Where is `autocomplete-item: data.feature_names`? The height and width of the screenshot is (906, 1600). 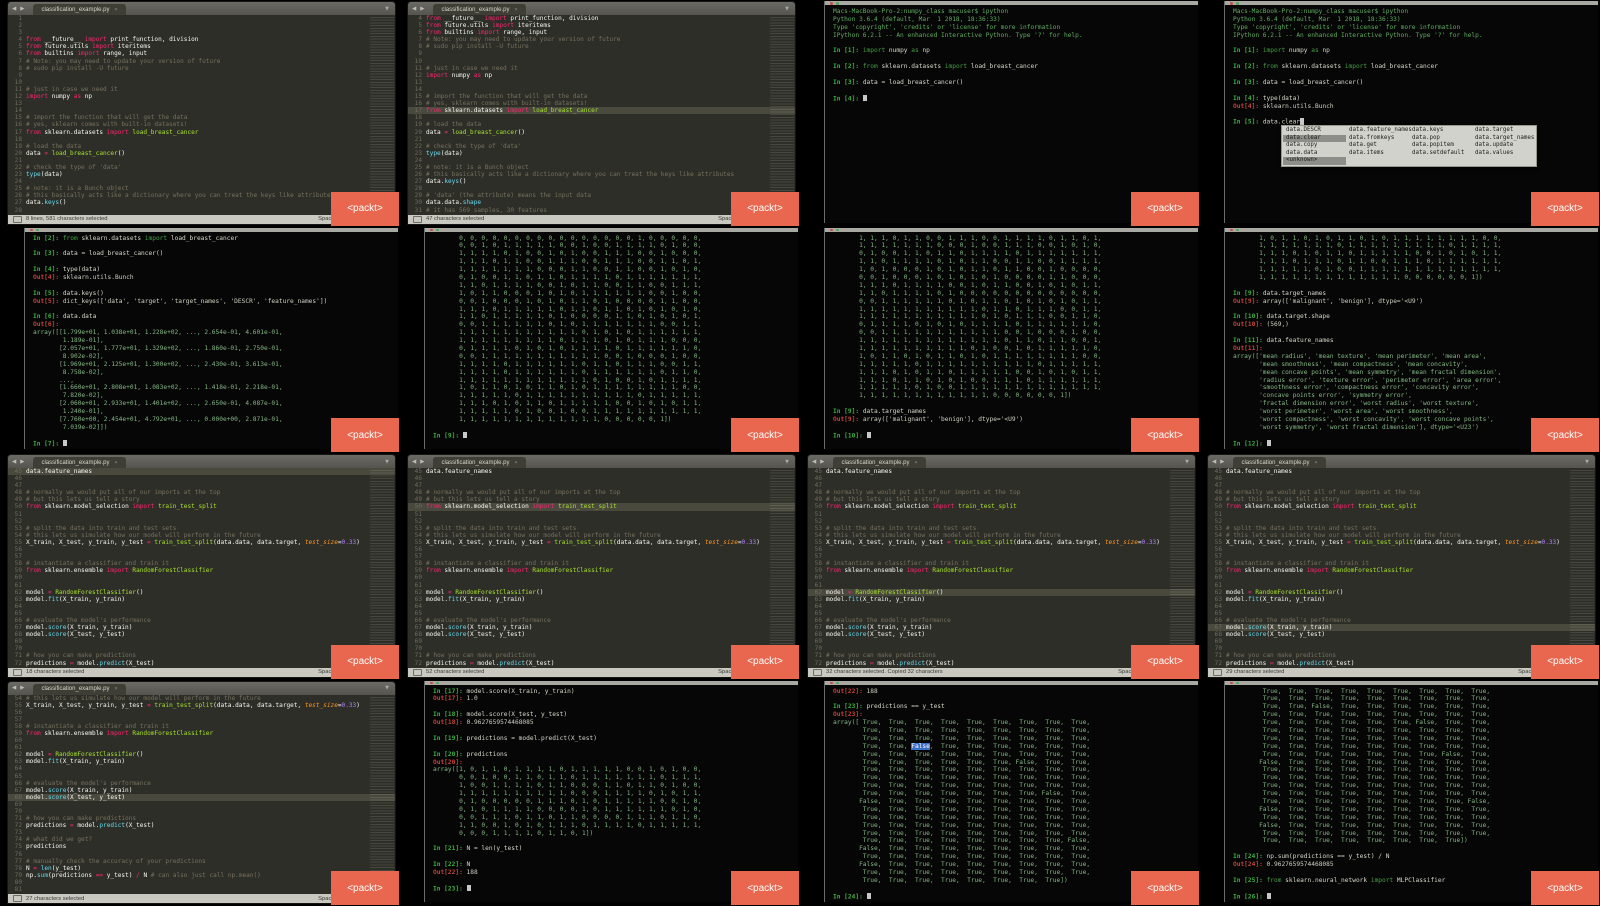 autocomplete-item: data.feature_names is located at coordinates (1379, 131).